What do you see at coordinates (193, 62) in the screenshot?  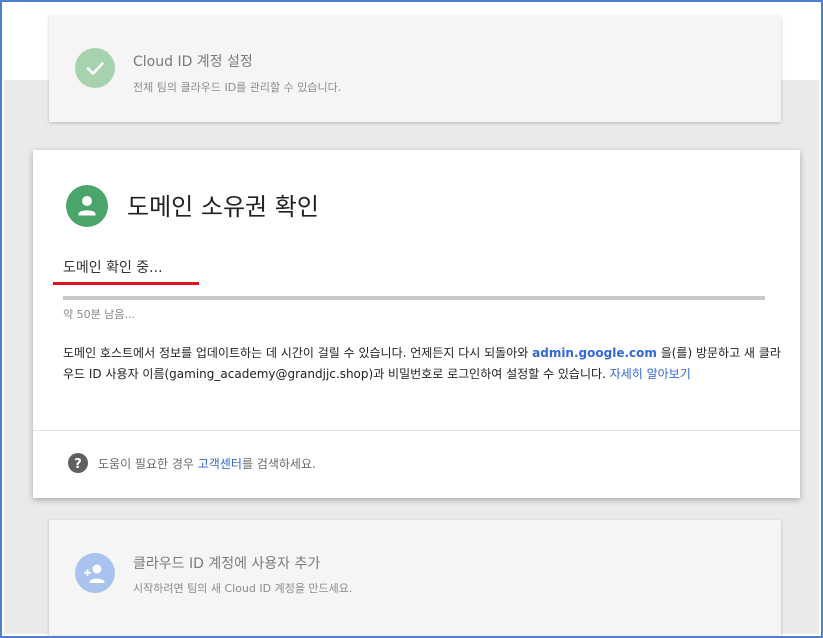 I see `step-title: Cloud ID 계정 설정` at bounding box center [193, 62].